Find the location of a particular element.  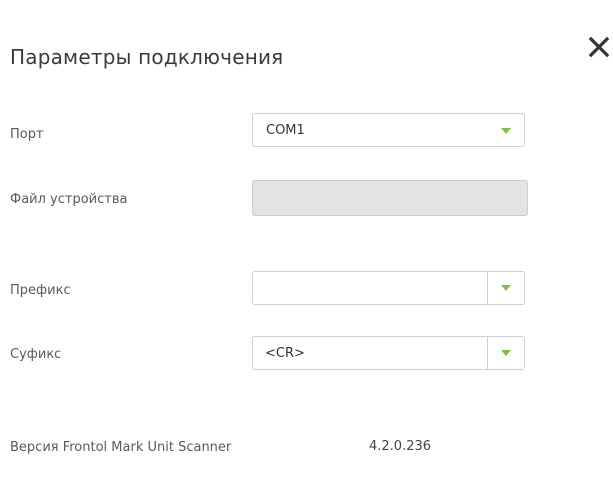

suffix-dropdown-button is located at coordinates (505, 353).